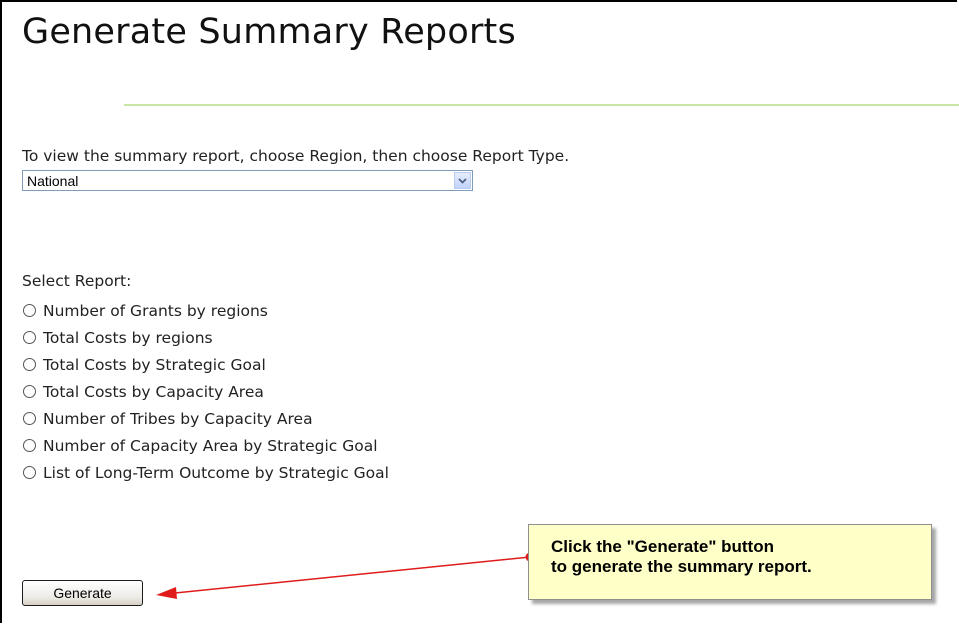  I want to click on callout-line-2: to generate the summary report., so click(681, 566).